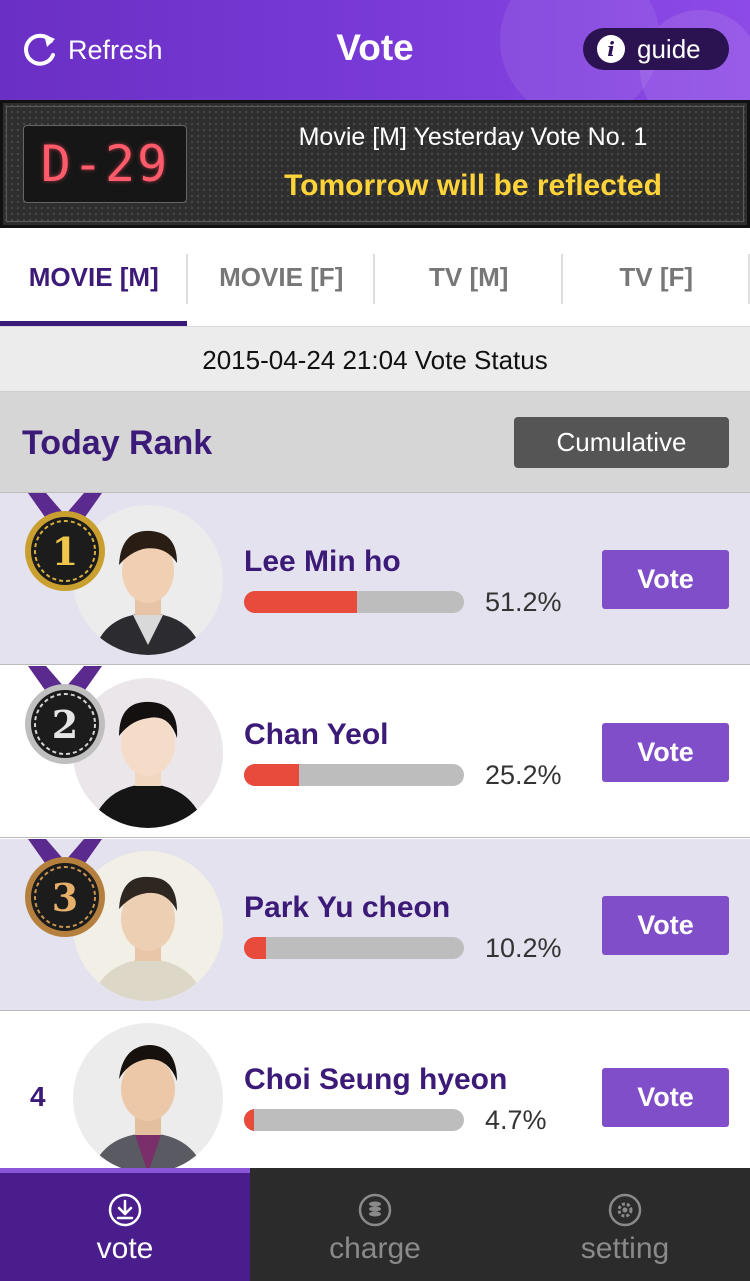 Image resolution: width=750 pixels, height=1281 pixels. What do you see at coordinates (125, 1210) in the screenshot?
I see `download-circle-icon` at bounding box center [125, 1210].